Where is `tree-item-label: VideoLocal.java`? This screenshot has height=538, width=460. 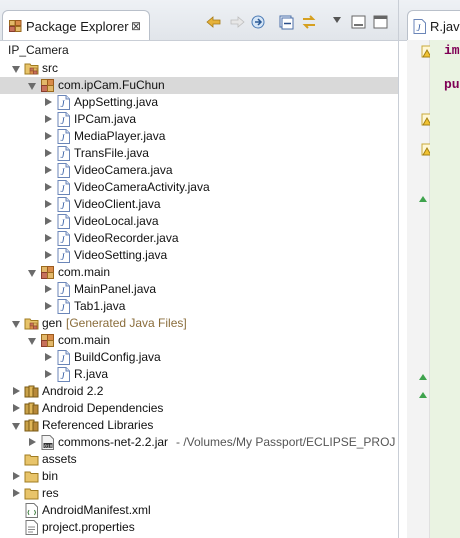 tree-item-label: VideoLocal.java is located at coordinates (116, 221).